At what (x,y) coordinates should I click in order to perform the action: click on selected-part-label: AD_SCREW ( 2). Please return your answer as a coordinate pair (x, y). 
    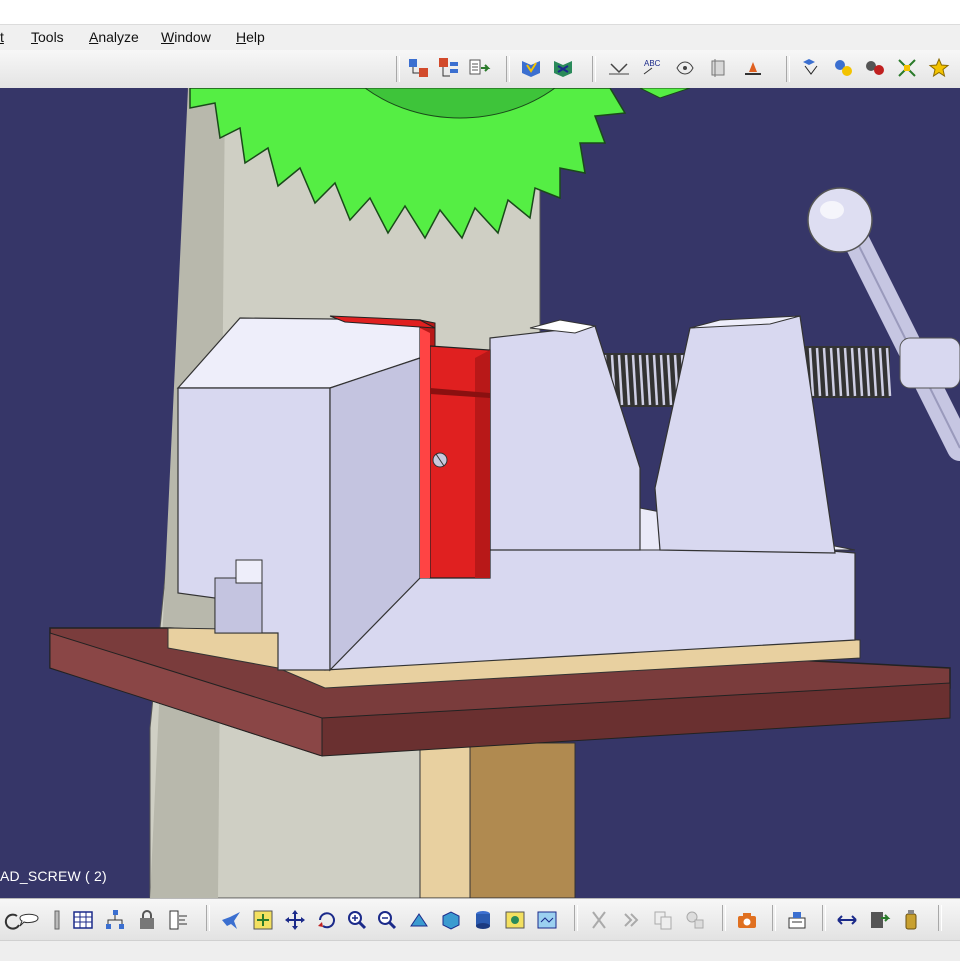
    Looking at the image, I should click on (53, 876).